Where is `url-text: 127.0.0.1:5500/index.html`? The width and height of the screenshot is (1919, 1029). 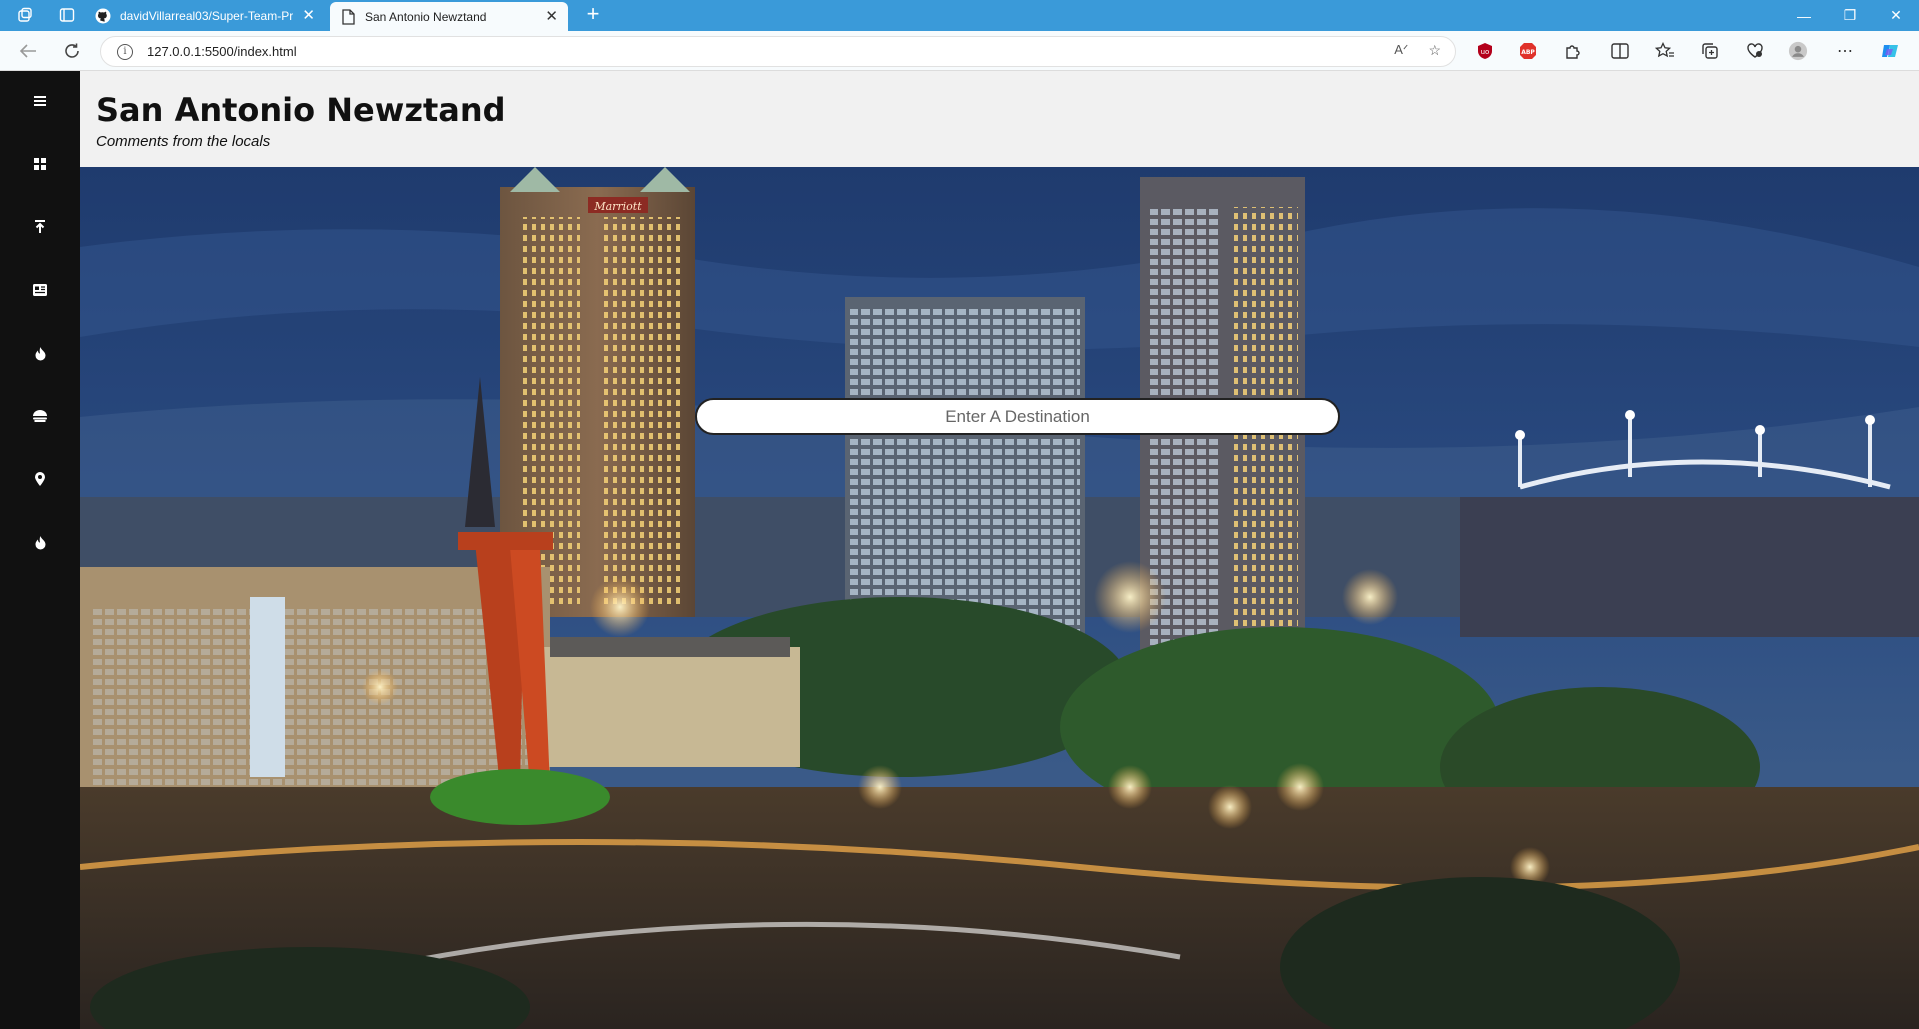
url-text: 127.0.0.1:5500/index.html is located at coordinates (222, 51).